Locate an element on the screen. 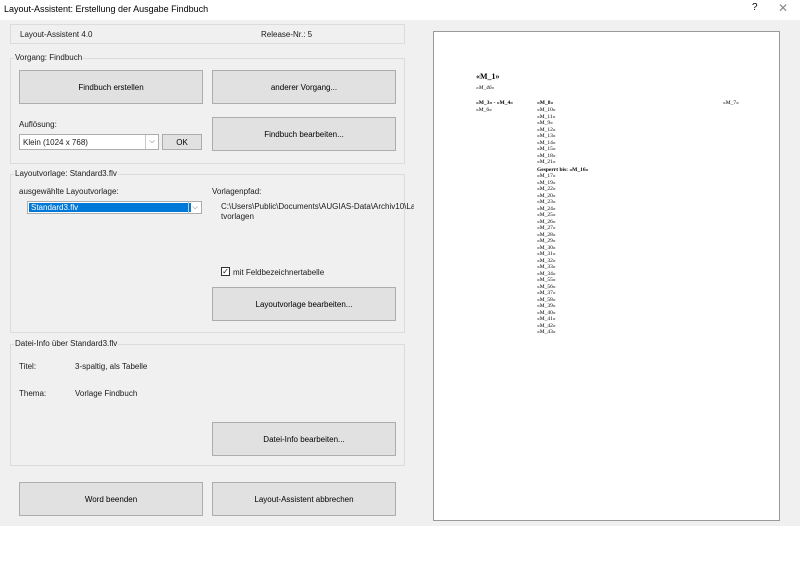 This screenshot has height=574, width=800. fileinfo-title: Datei-Info über Standard3.flv is located at coordinates (66, 343).